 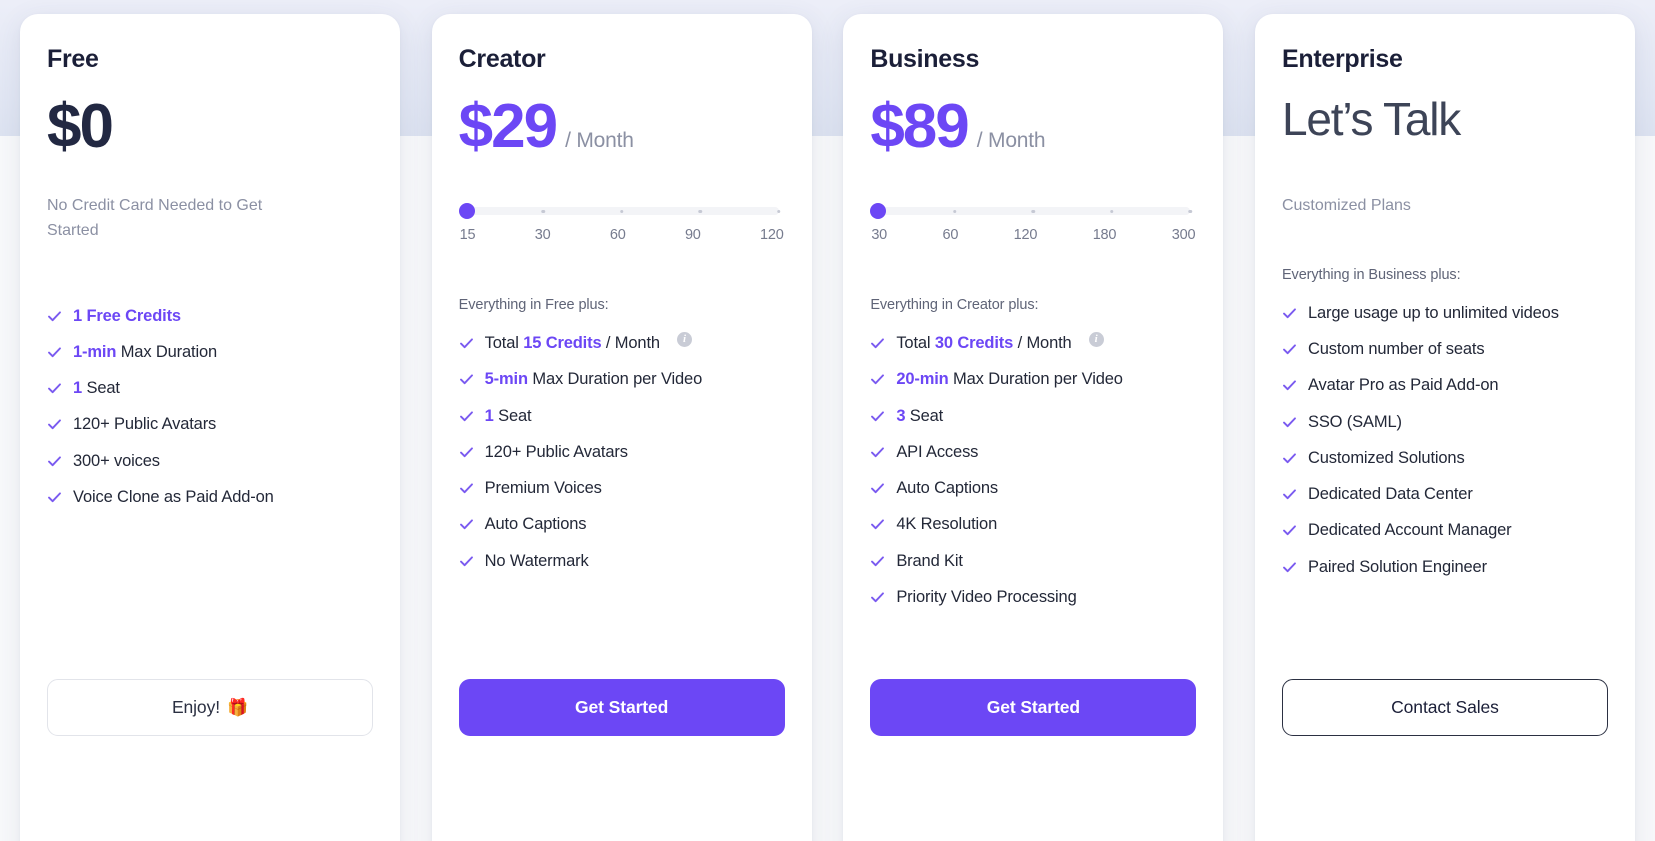 I want to click on features-intro: Everything in Business plus:, so click(x=1371, y=274).